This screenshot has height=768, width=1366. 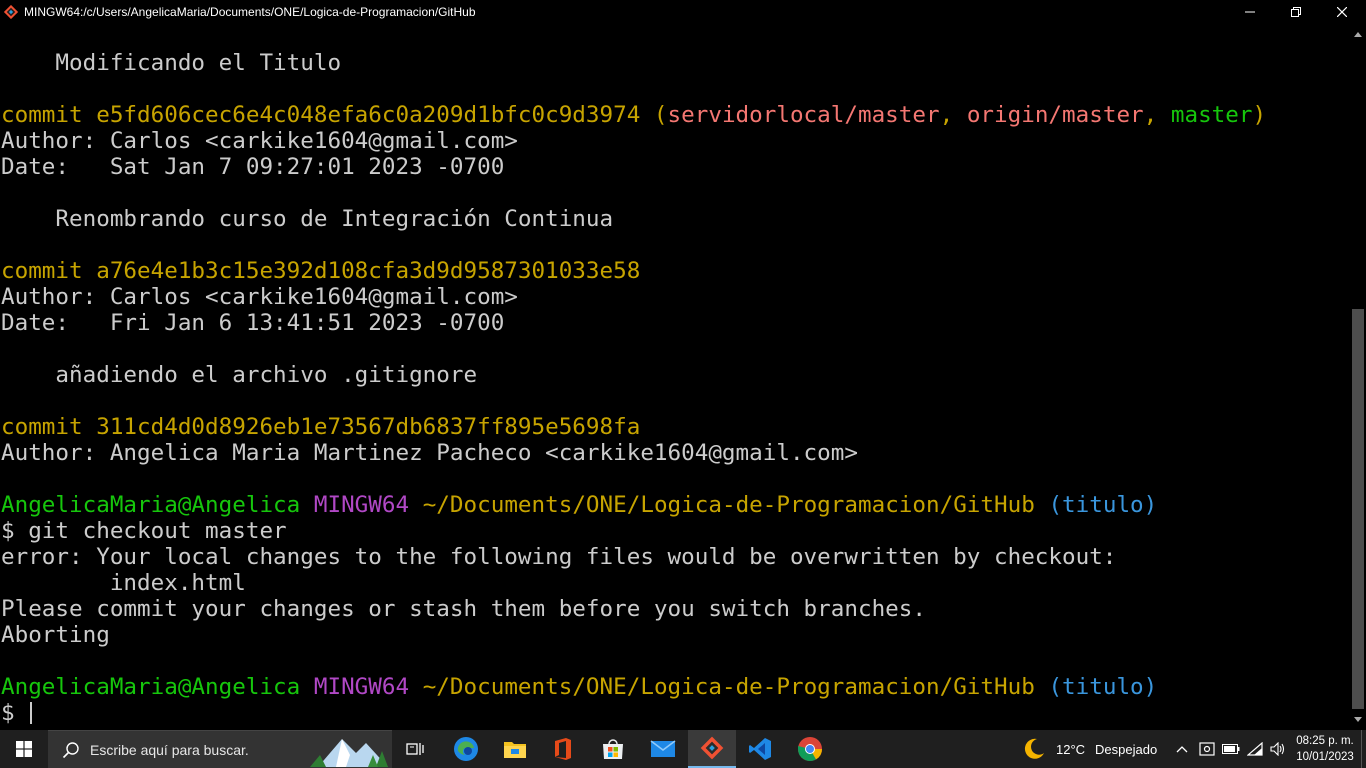 I want to click on terminal-text: index.html, so click(x=123, y=583).